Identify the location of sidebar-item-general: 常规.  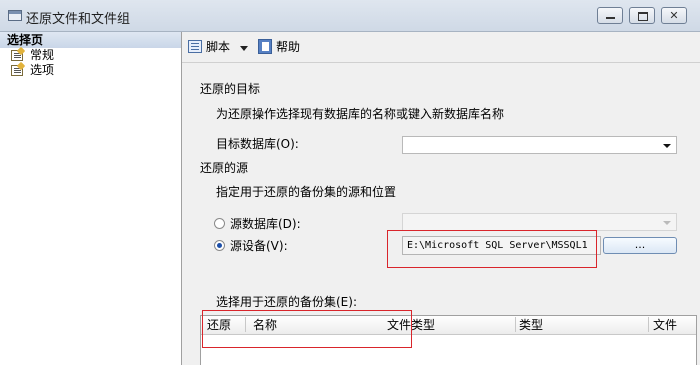
(90, 55).